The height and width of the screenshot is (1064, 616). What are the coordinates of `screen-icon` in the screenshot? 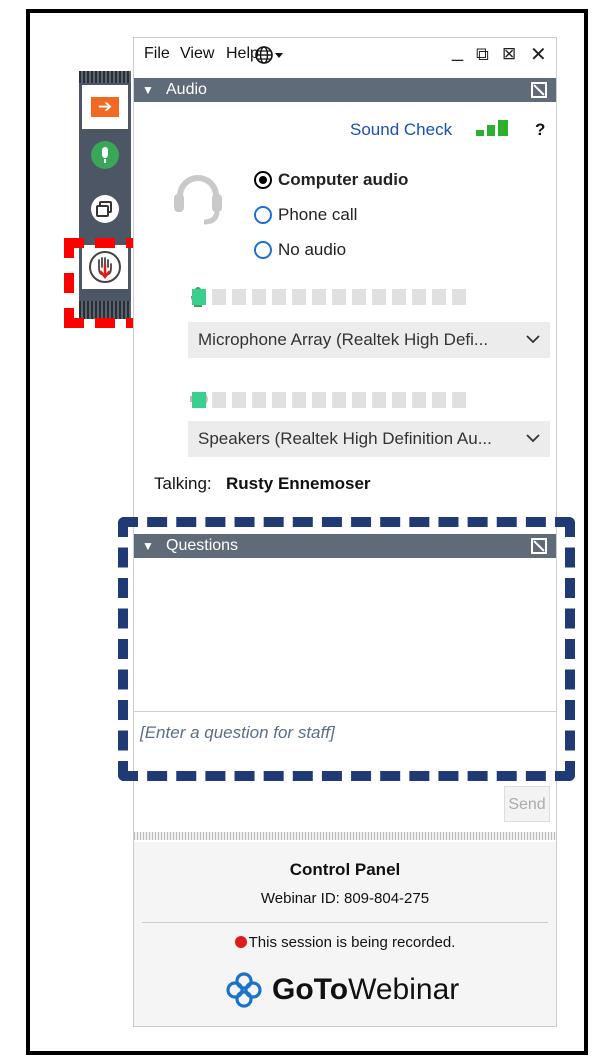 It's located at (105, 209).